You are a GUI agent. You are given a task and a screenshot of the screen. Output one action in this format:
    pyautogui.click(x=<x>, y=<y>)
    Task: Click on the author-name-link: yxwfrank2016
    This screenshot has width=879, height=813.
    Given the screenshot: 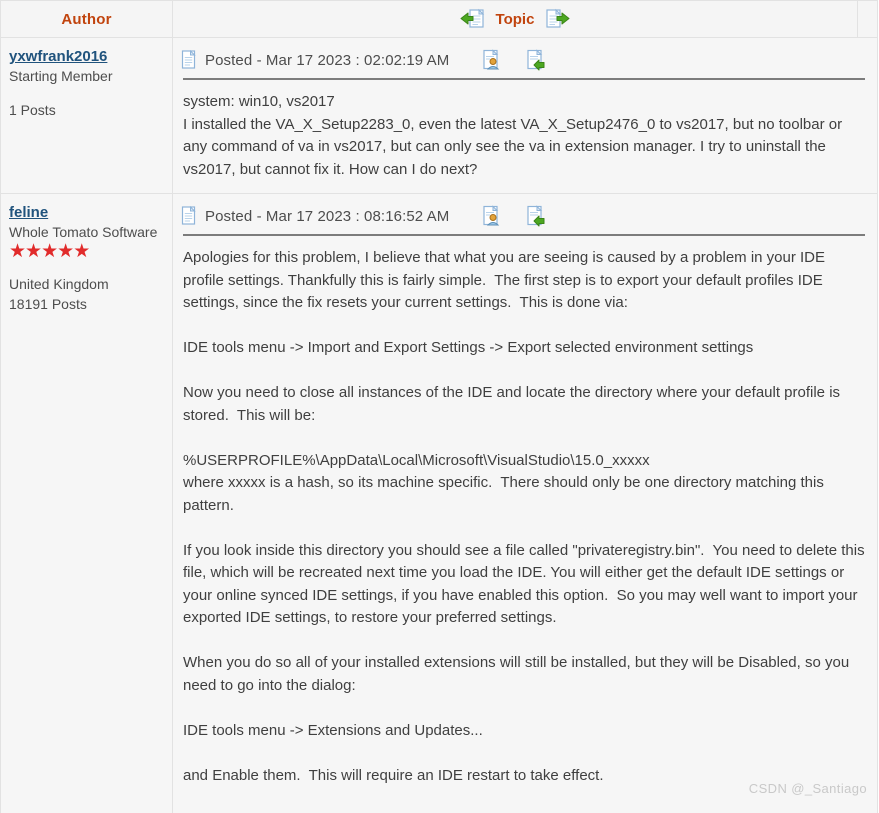 What is the action you would take?
    pyautogui.click(x=58, y=57)
    